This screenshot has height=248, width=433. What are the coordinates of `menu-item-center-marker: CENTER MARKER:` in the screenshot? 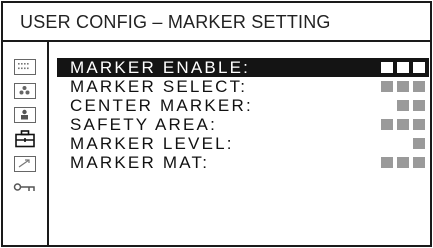 It's located at (243, 105).